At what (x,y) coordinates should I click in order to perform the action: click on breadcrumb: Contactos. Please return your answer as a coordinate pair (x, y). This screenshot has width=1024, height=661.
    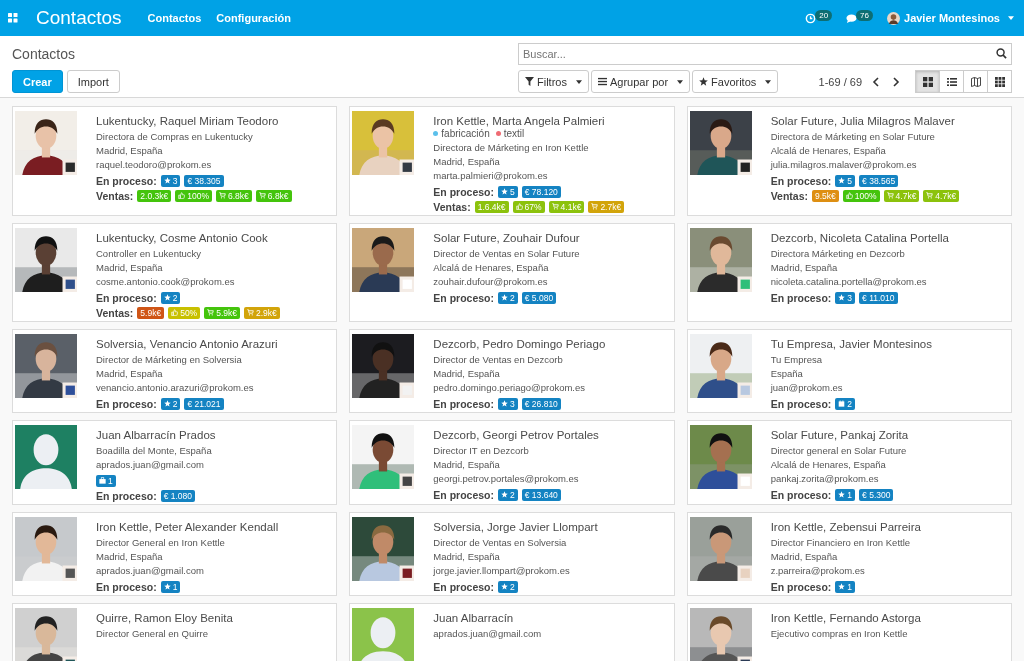
    Looking at the image, I should click on (44, 54).